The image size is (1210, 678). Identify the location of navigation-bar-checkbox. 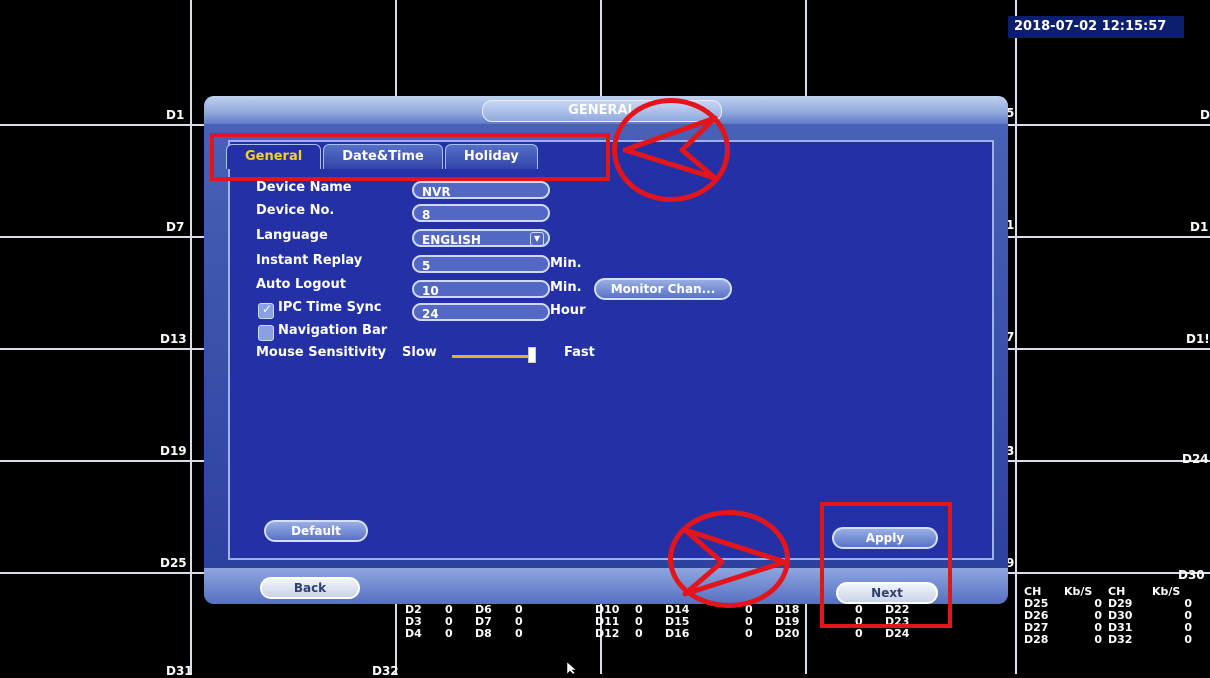
(266, 333).